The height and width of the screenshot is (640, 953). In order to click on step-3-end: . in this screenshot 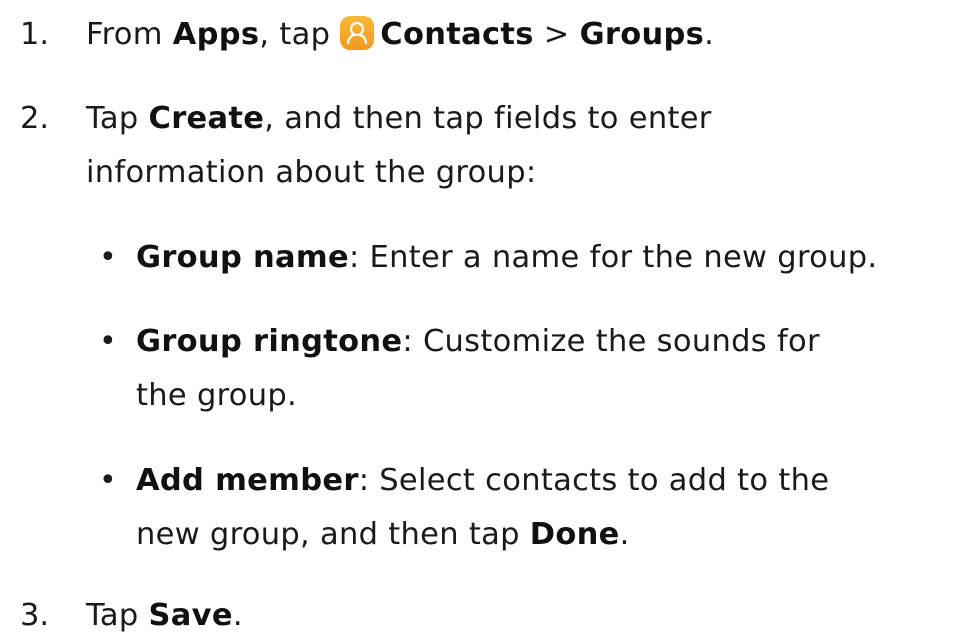, I will do `click(237, 615)`.